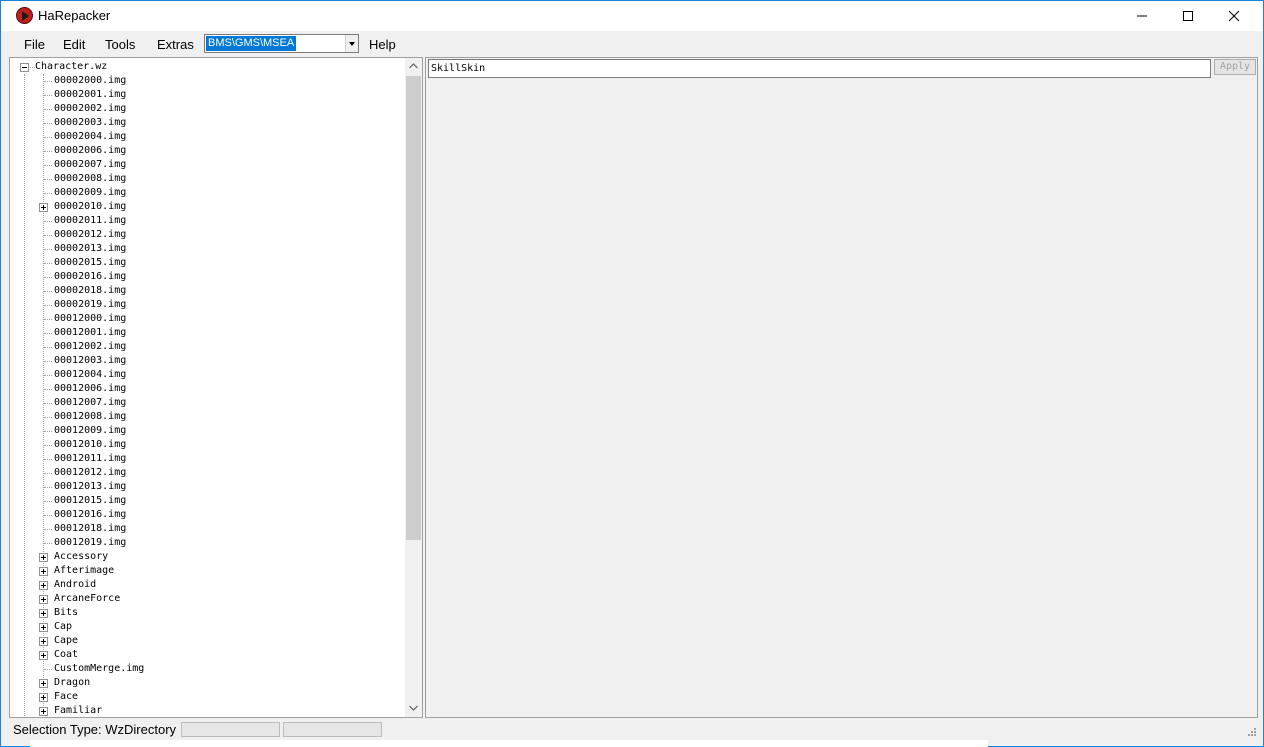  What do you see at coordinates (90, 430) in the screenshot?
I see `tree-node-label: 00012009.img` at bounding box center [90, 430].